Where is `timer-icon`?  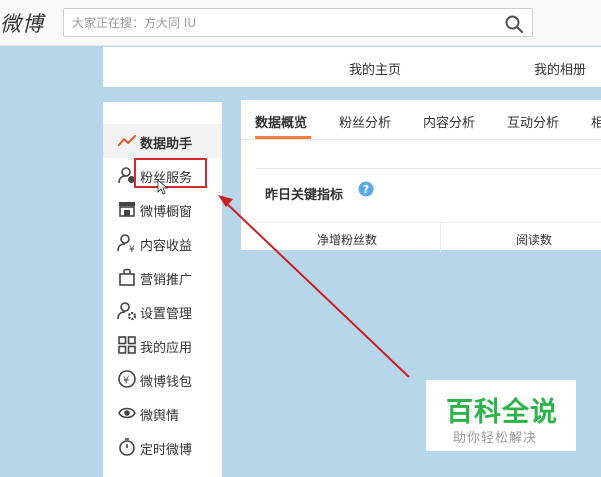
timer-icon is located at coordinates (127, 447).